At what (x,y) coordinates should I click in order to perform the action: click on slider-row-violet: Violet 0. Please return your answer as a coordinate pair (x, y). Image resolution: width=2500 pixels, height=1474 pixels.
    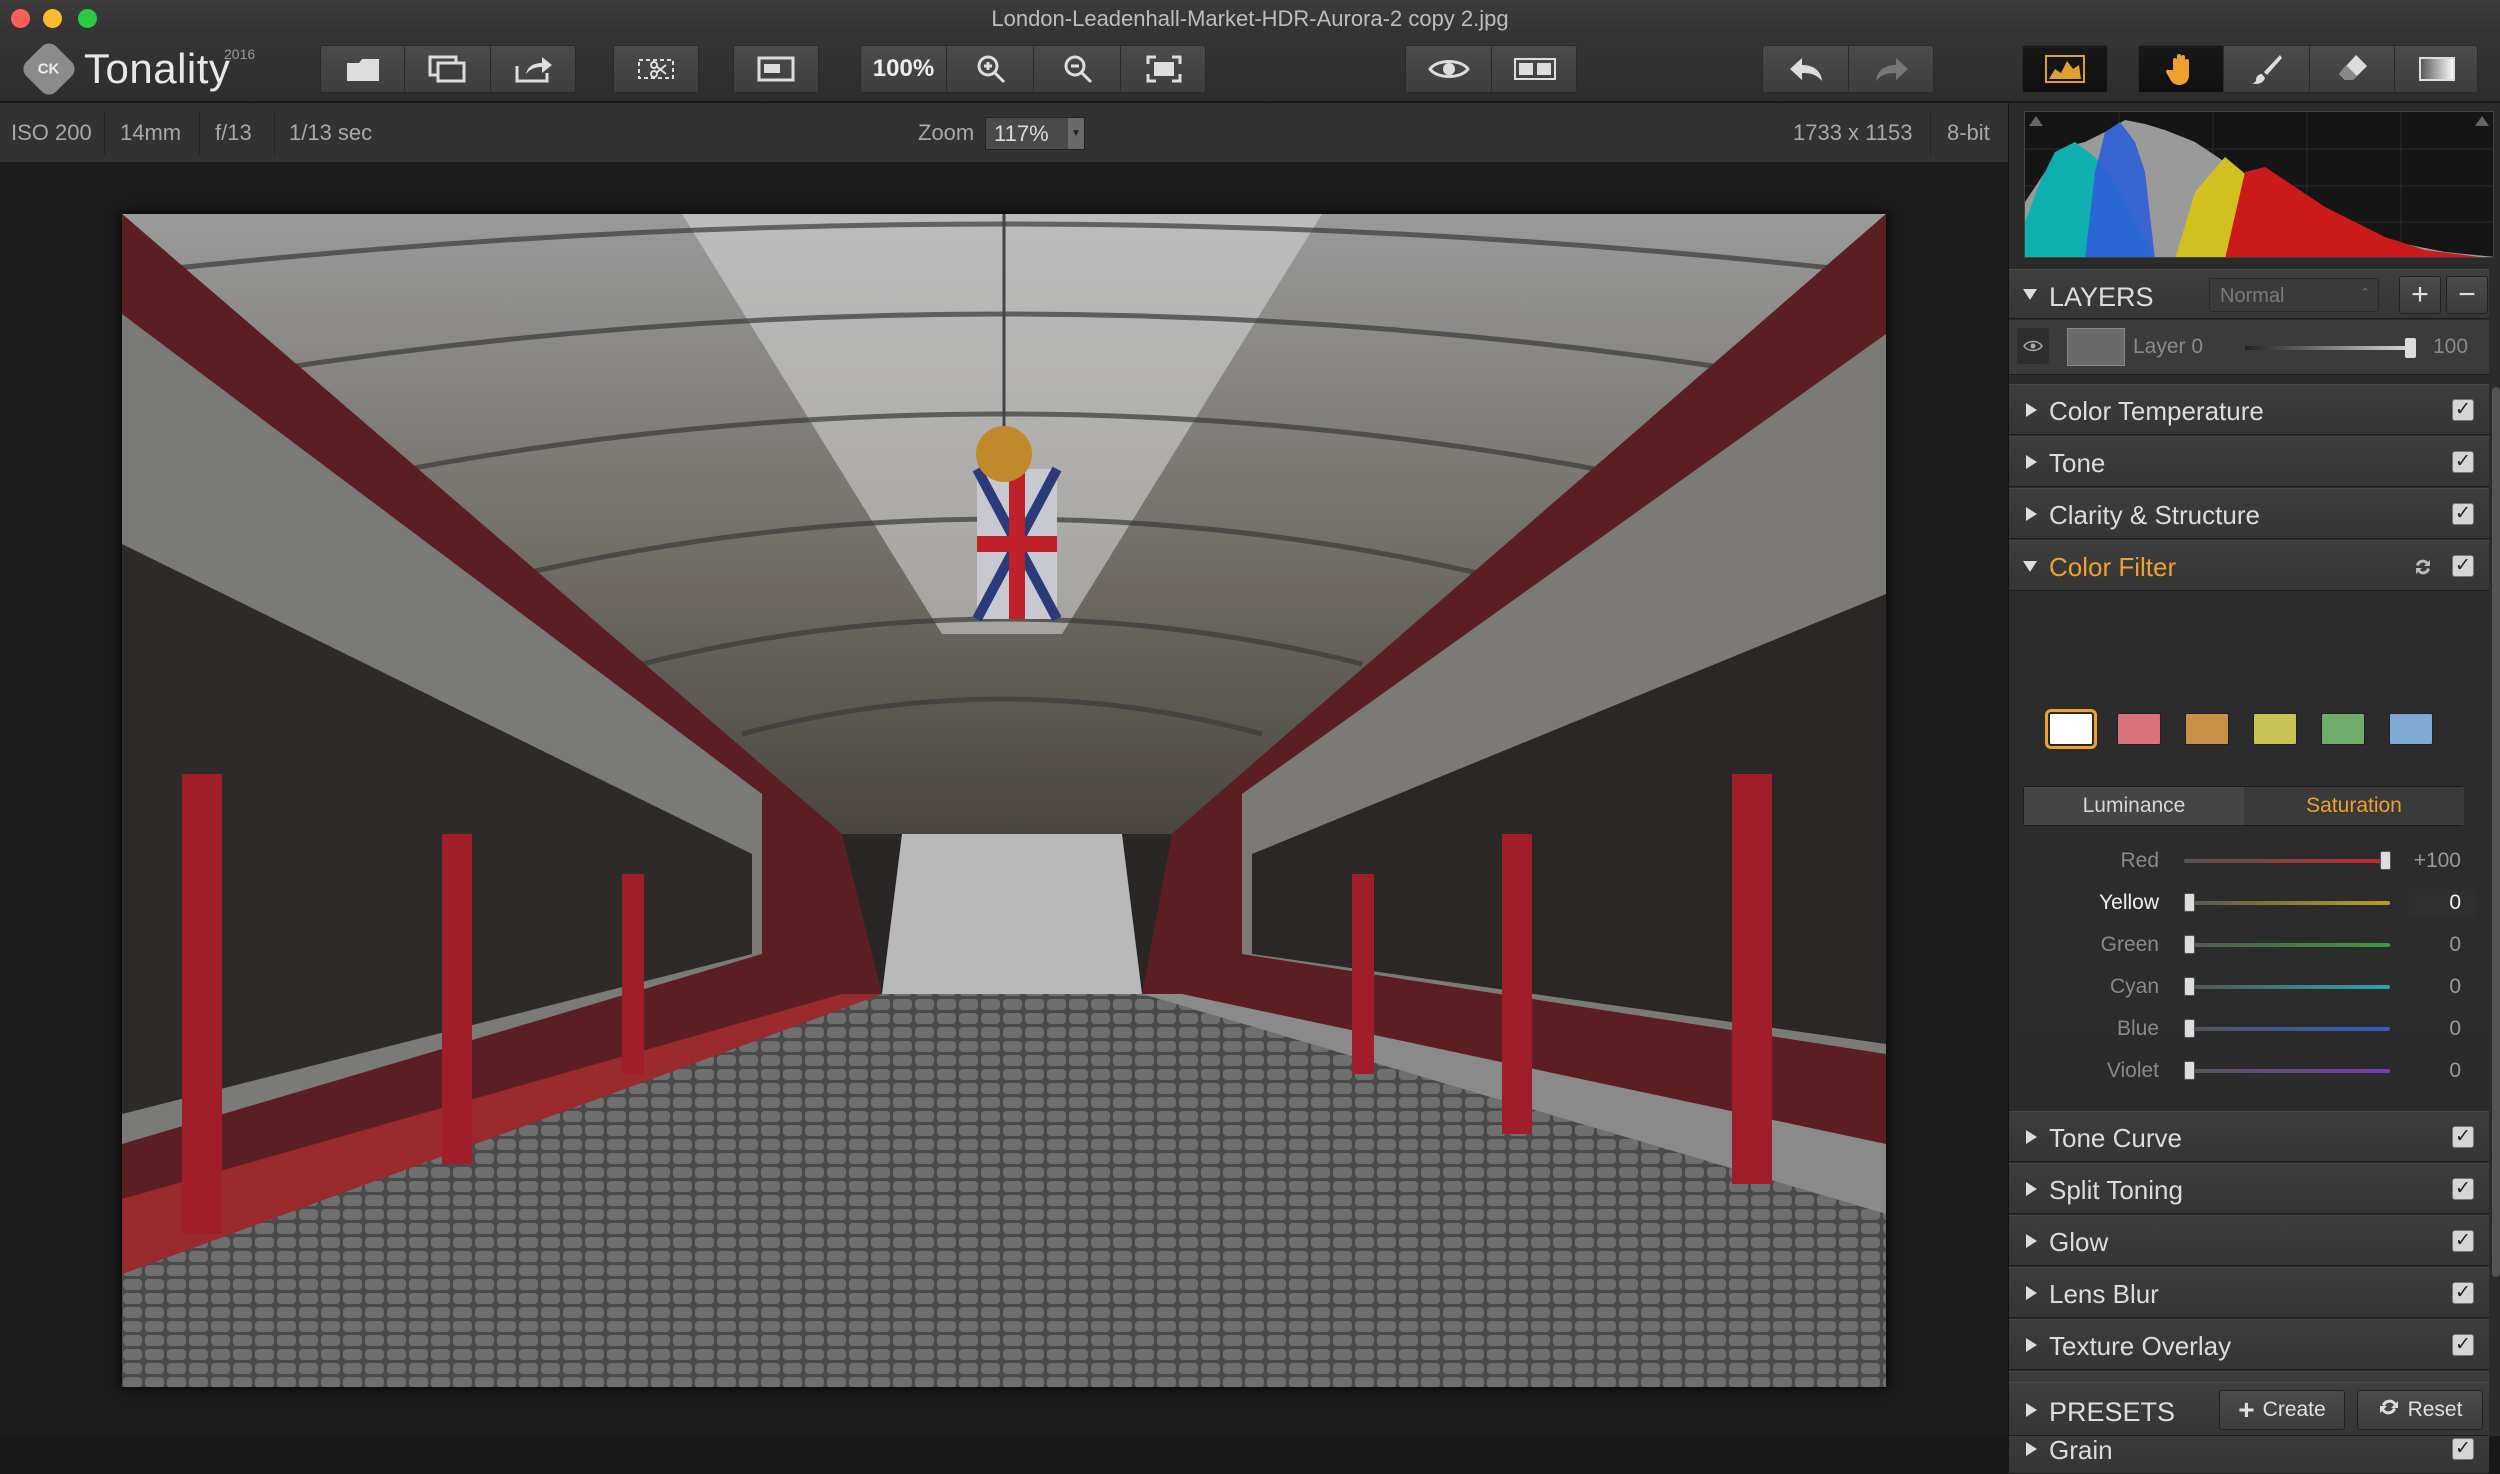
    Looking at the image, I should click on (2249, 1072).